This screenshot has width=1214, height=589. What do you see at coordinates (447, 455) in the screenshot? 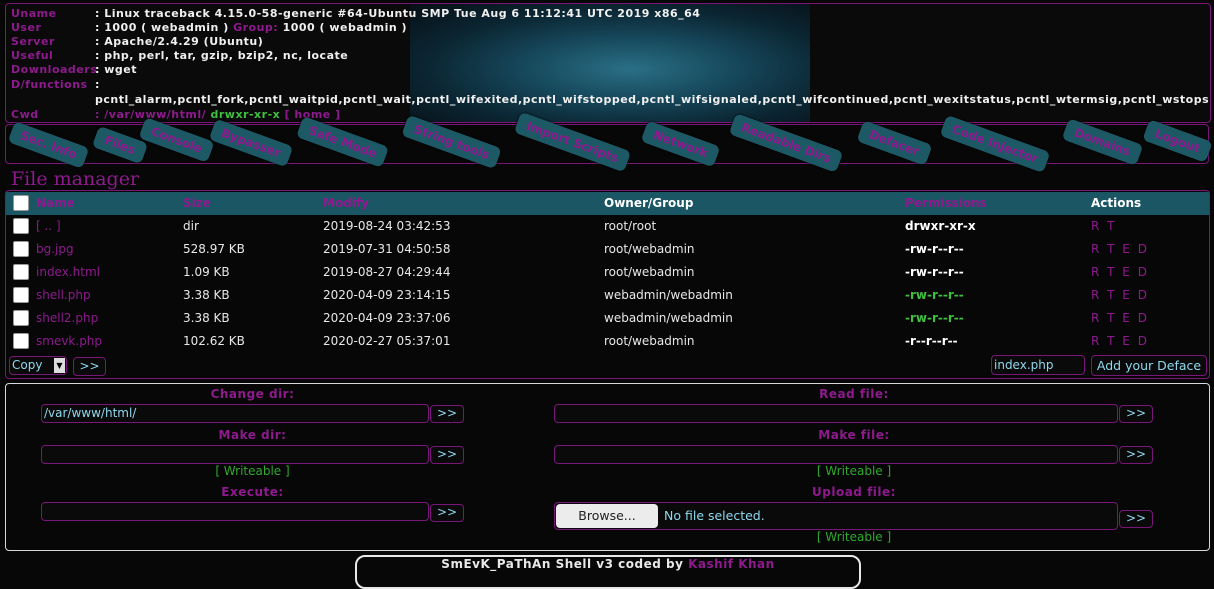
I see `make-dir-go-button: >>` at bounding box center [447, 455].